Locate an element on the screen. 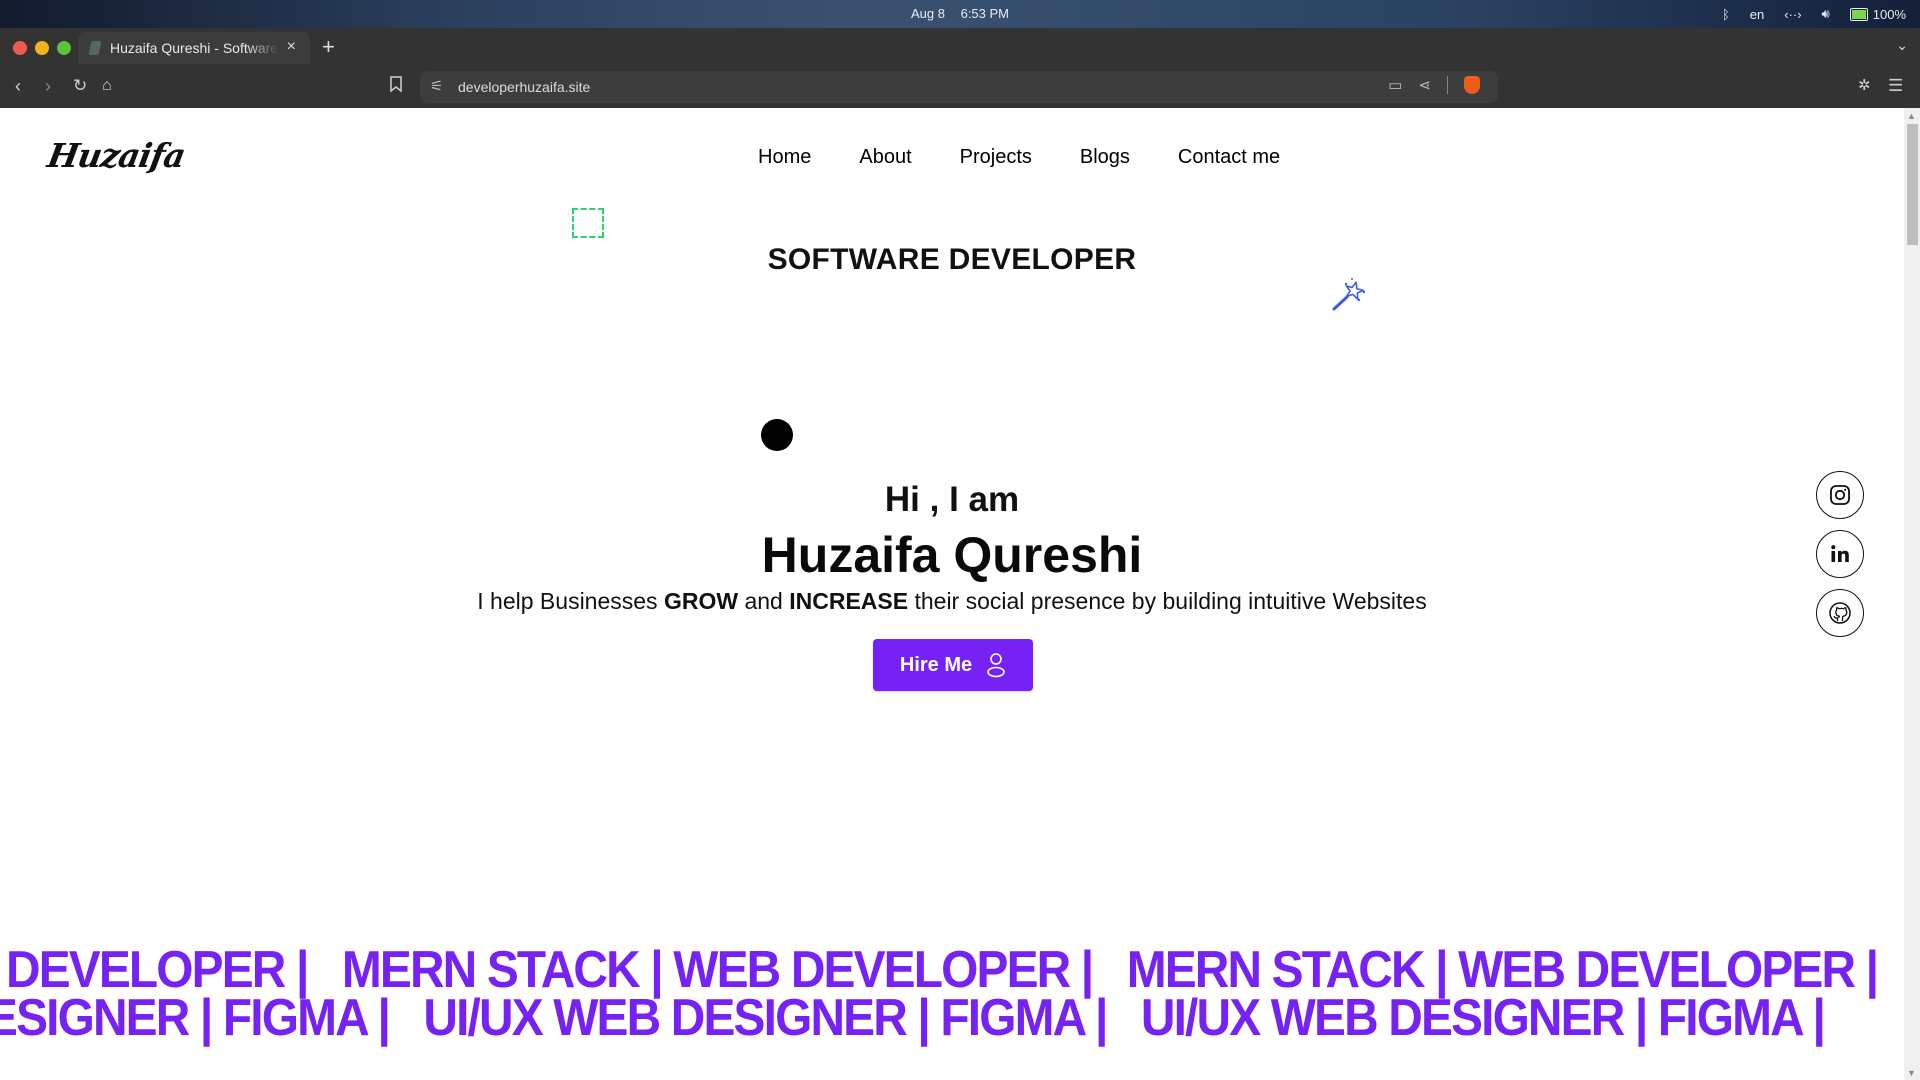  scrollbar-thumb is located at coordinates (1912, 184).